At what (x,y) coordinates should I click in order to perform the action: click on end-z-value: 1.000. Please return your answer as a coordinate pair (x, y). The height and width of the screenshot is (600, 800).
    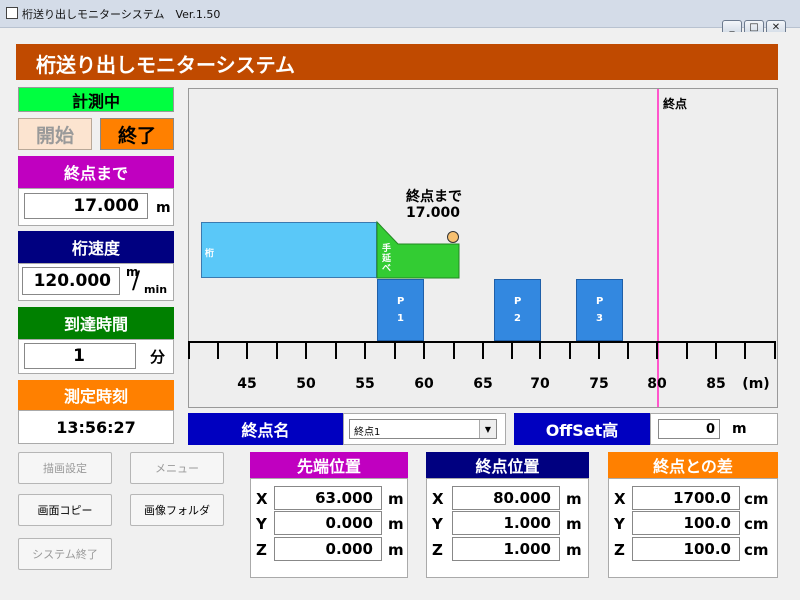
    Looking at the image, I should click on (506, 549).